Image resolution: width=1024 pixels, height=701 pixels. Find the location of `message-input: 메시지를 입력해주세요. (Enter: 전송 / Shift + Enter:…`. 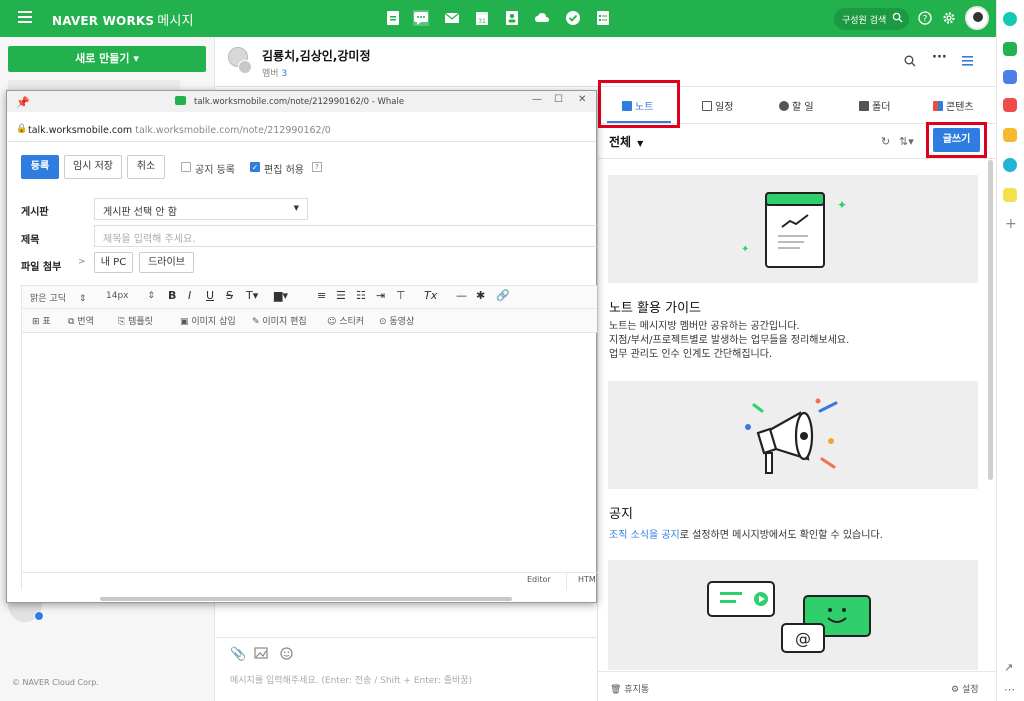

message-input: 메시지를 입력해주세요. (Enter: 전송 / Shift + Enter:… is located at coordinates (410, 679).